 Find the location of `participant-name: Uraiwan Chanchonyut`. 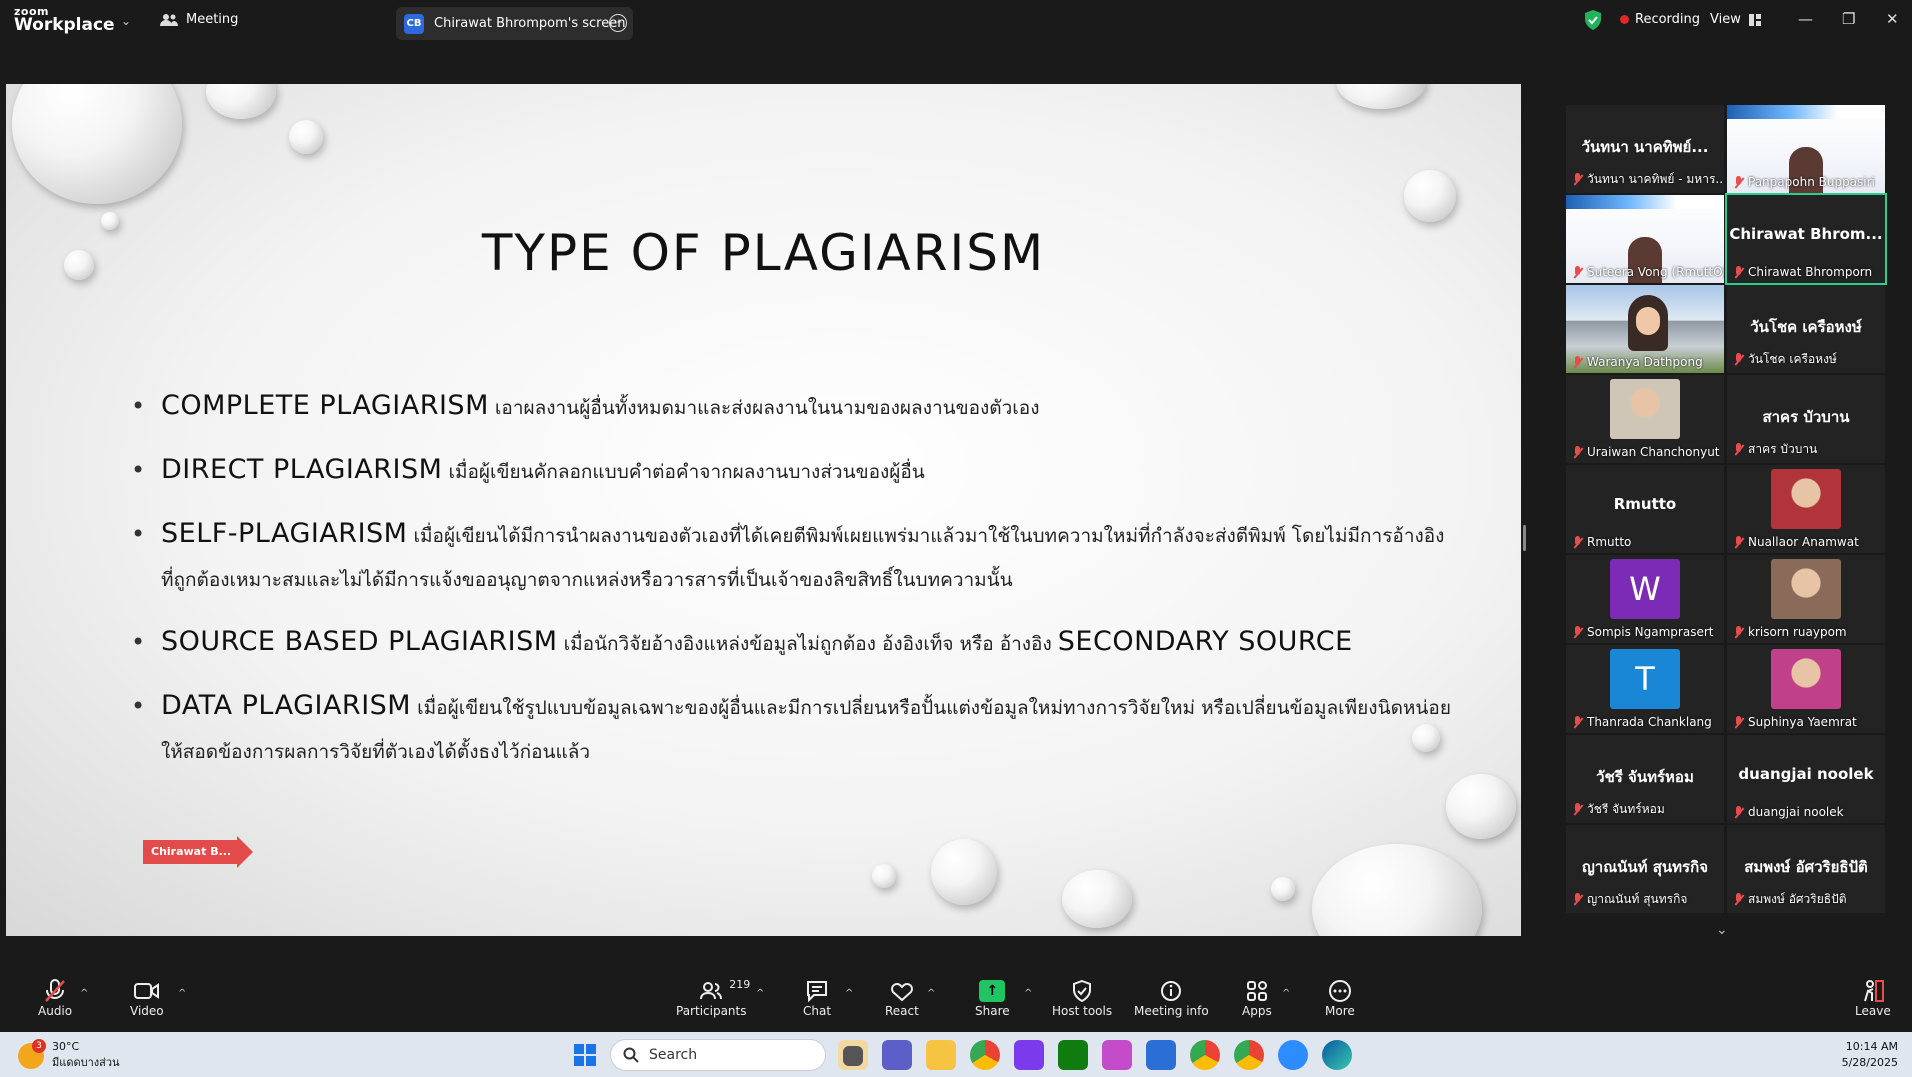

participant-name: Uraiwan Chanchonyut is located at coordinates (1653, 452).